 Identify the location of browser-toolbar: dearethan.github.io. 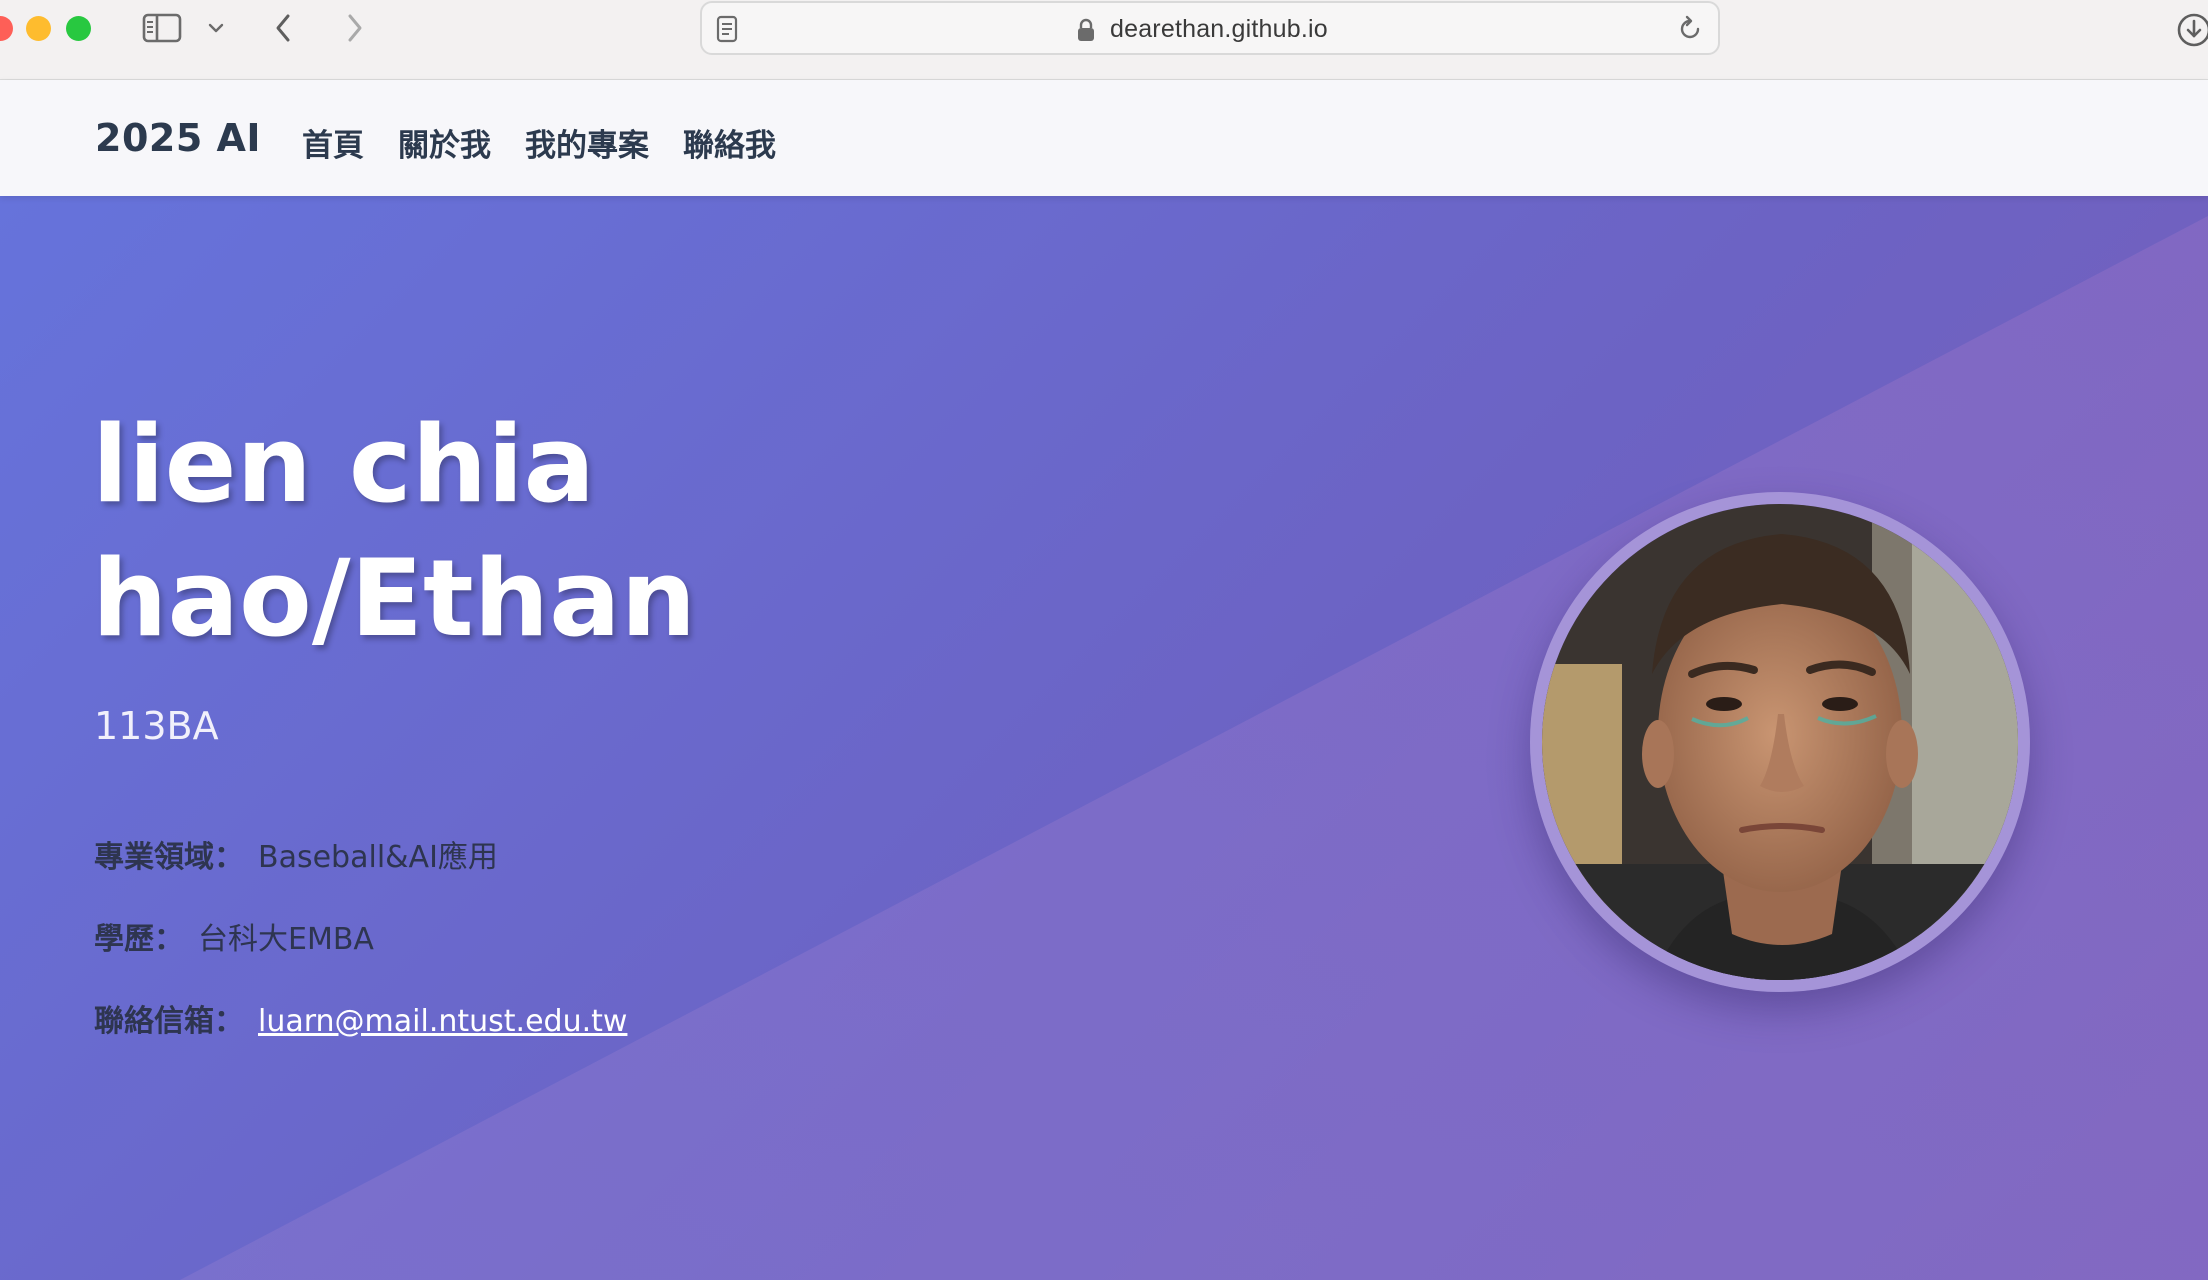
(1104, 40).